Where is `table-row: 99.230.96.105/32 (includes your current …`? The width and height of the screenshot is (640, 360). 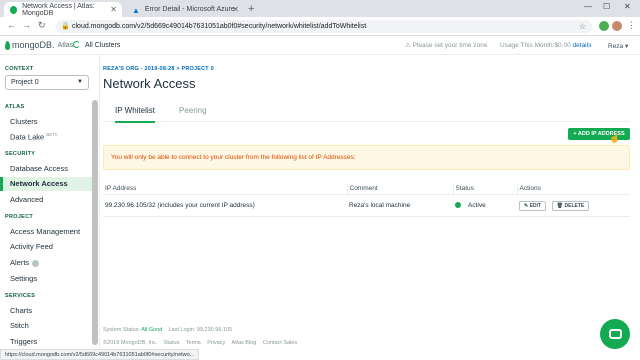
table-row: 99.230.96.105/32 (includes your current … is located at coordinates (366, 205).